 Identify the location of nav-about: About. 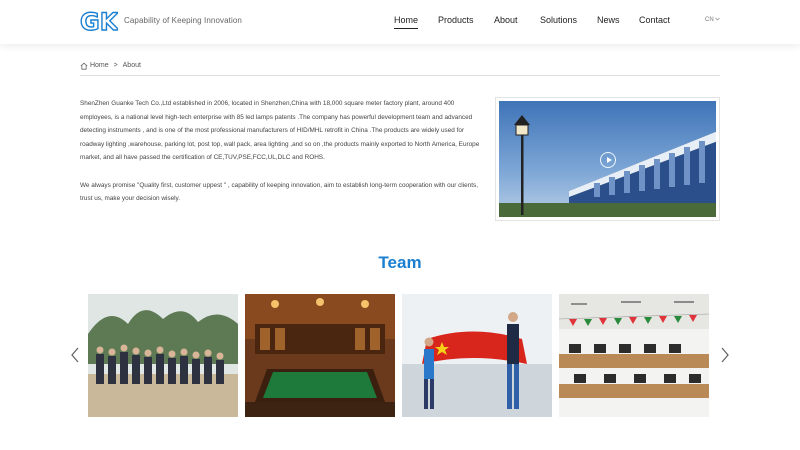
(506, 20).